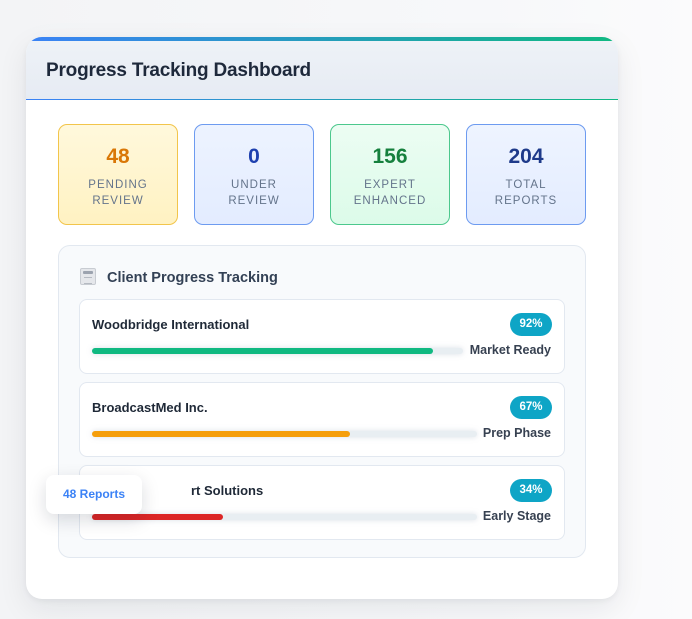 The width and height of the screenshot is (692, 619). Describe the element at coordinates (526, 156) in the screenshot. I see `stat-value: 204` at that location.